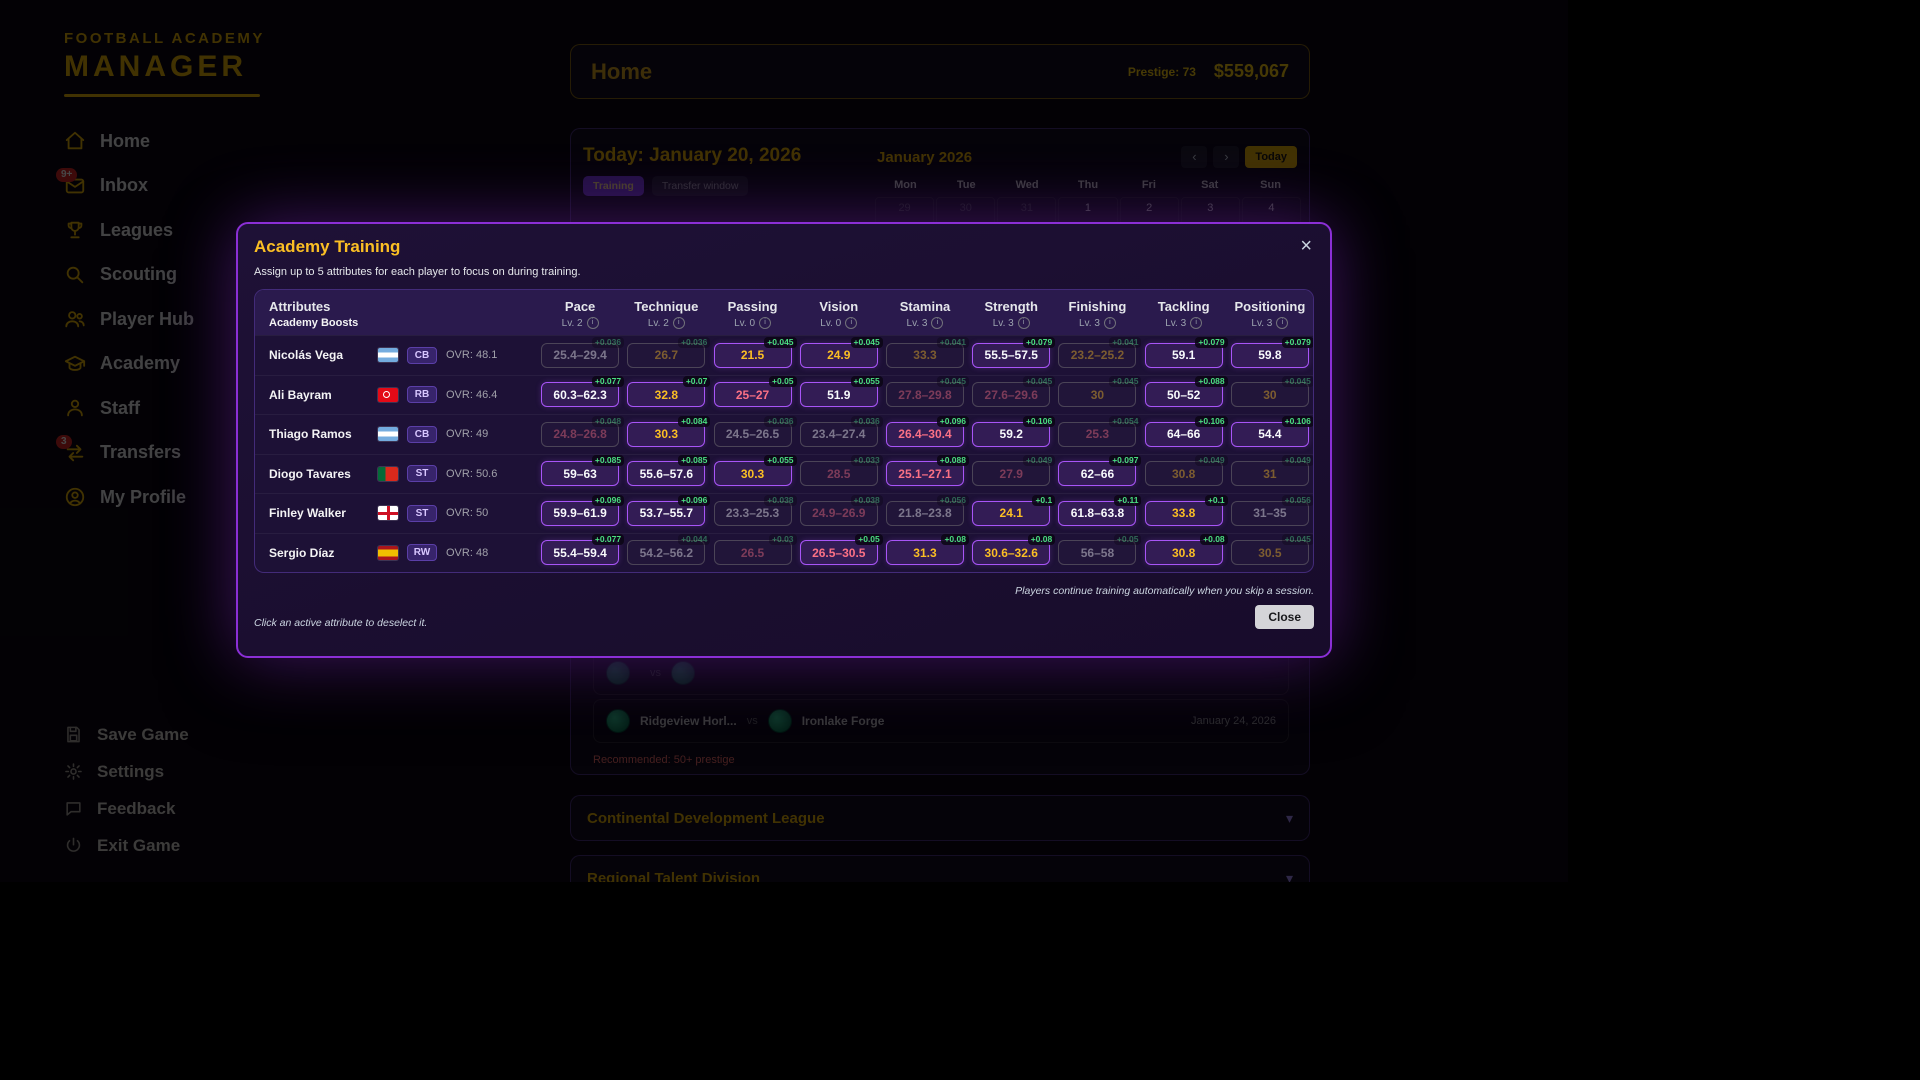 The image size is (1920, 1080). Describe the element at coordinates (1100, 550) in the screenshot. I see `attribute-cell: 56–58 +0.05` at that location.